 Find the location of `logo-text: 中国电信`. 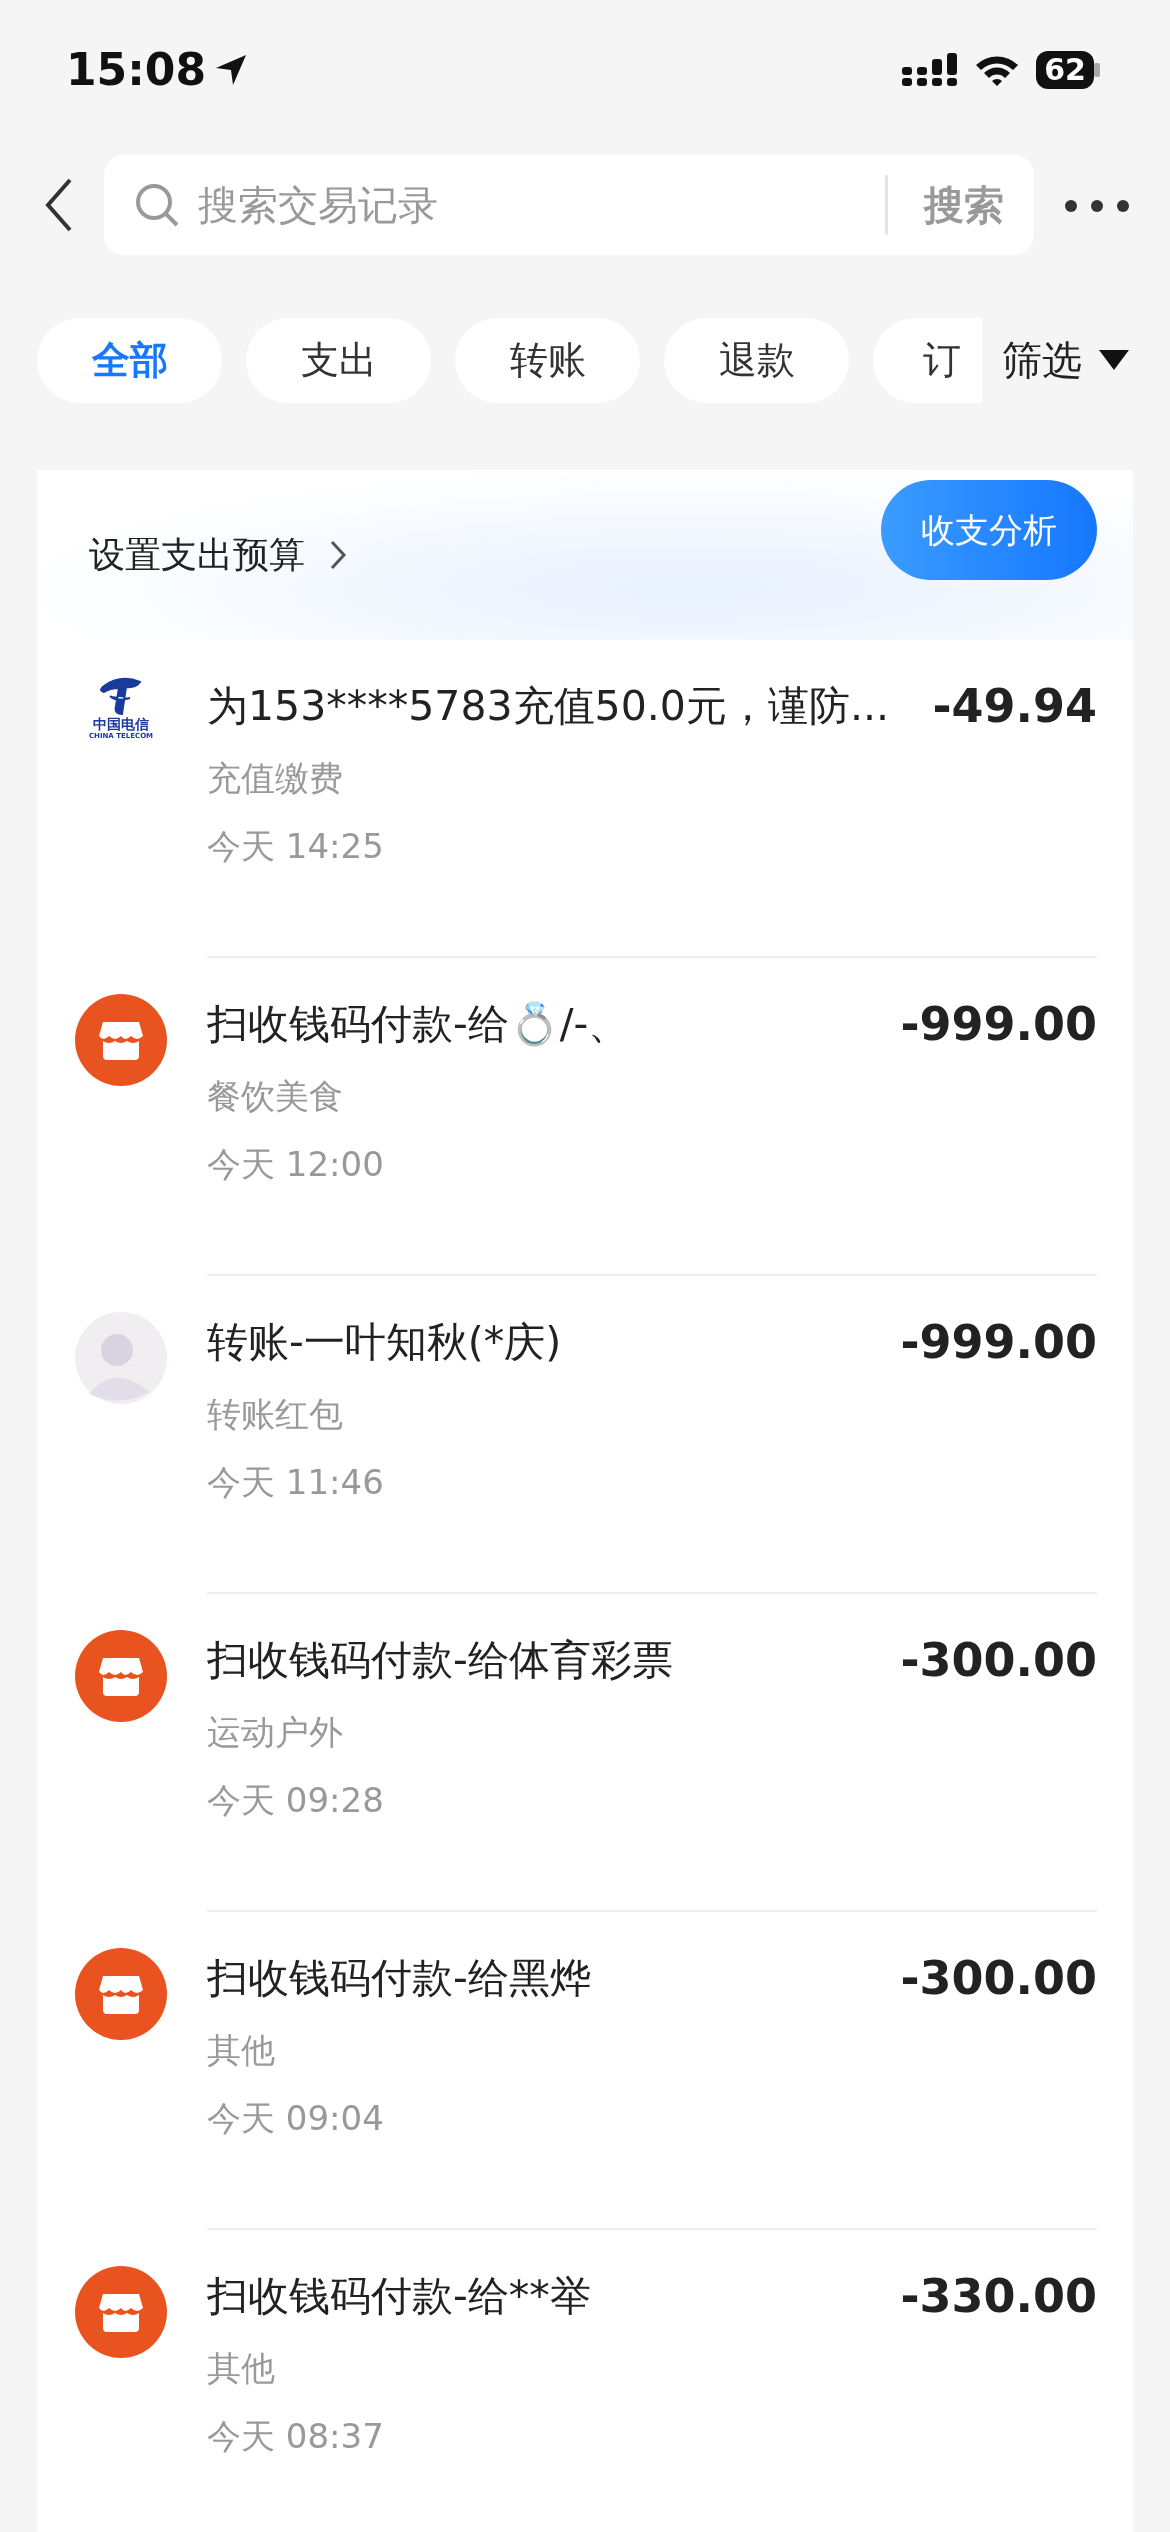

logo-text: 中国电信 is located at coordinates (121, 724).